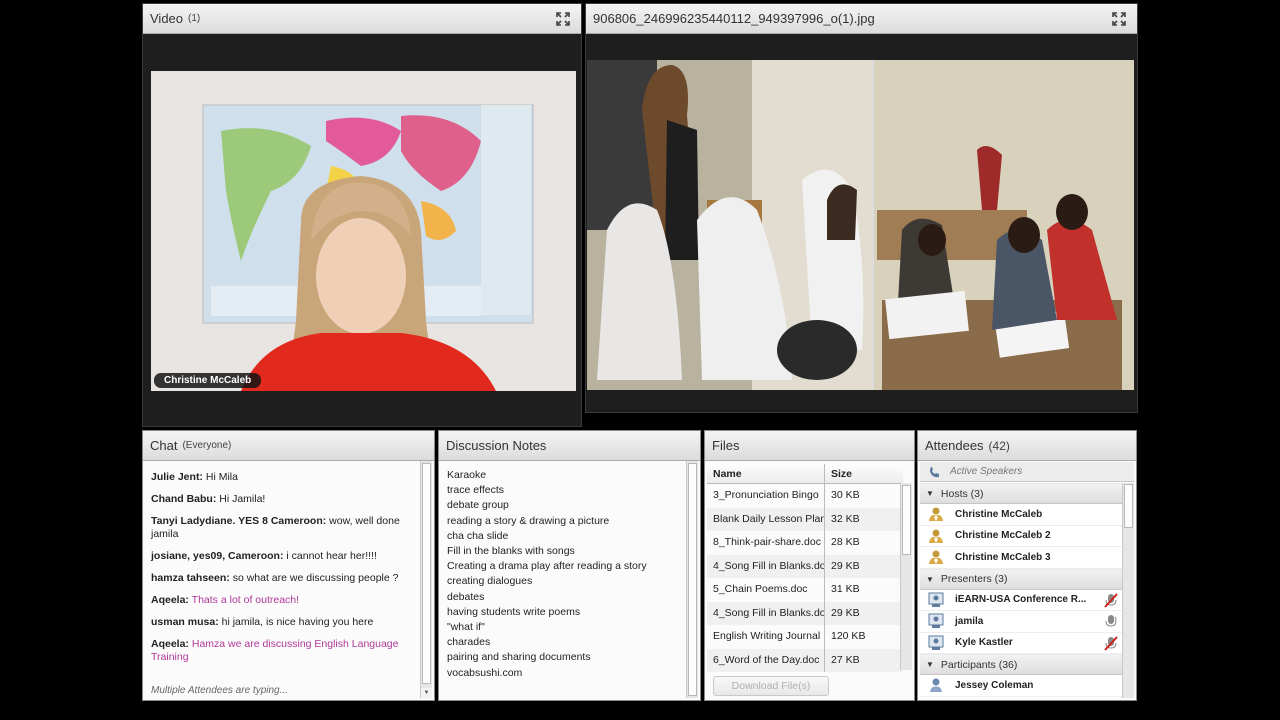 This screenshot has height=720, width=1280. I want to click on files-pod-title: Files, so click(726, 445).